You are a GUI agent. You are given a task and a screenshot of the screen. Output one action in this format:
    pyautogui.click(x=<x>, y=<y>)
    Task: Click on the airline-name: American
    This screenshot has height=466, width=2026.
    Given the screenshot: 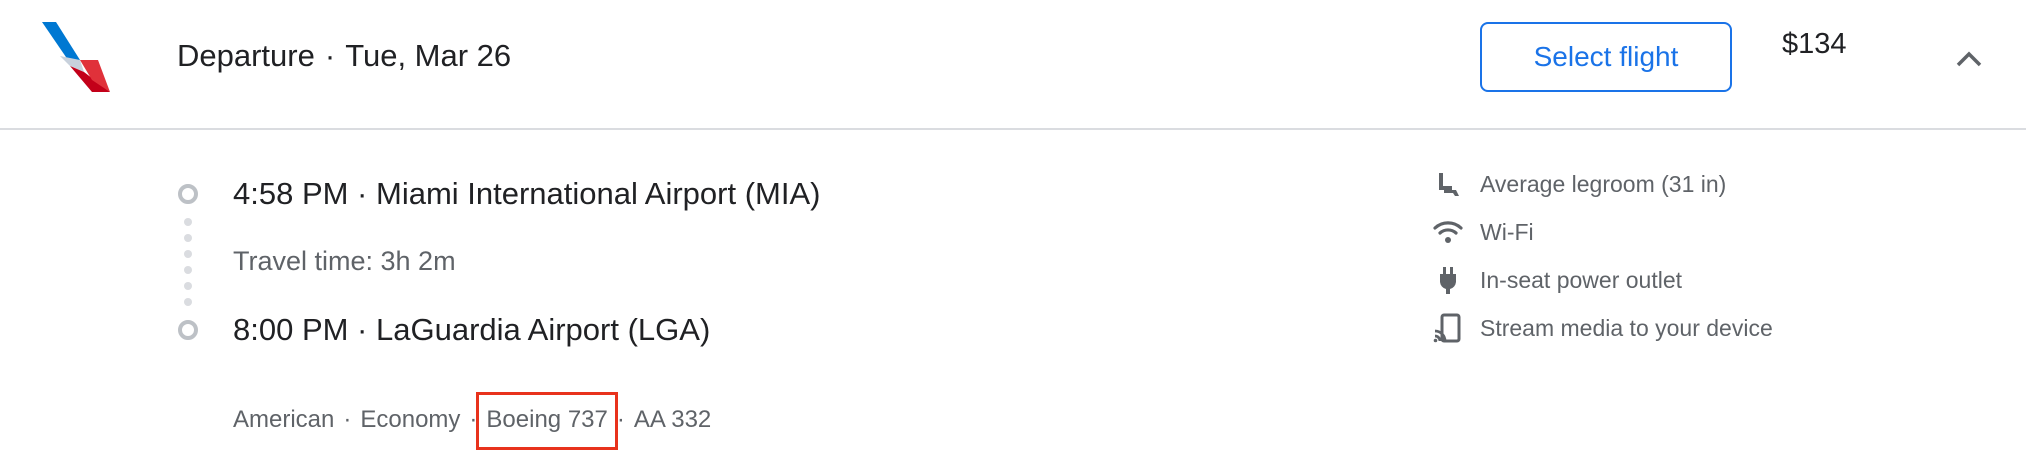 What is the action you would take?
    pyautogui.click(x=284, y=419)
    